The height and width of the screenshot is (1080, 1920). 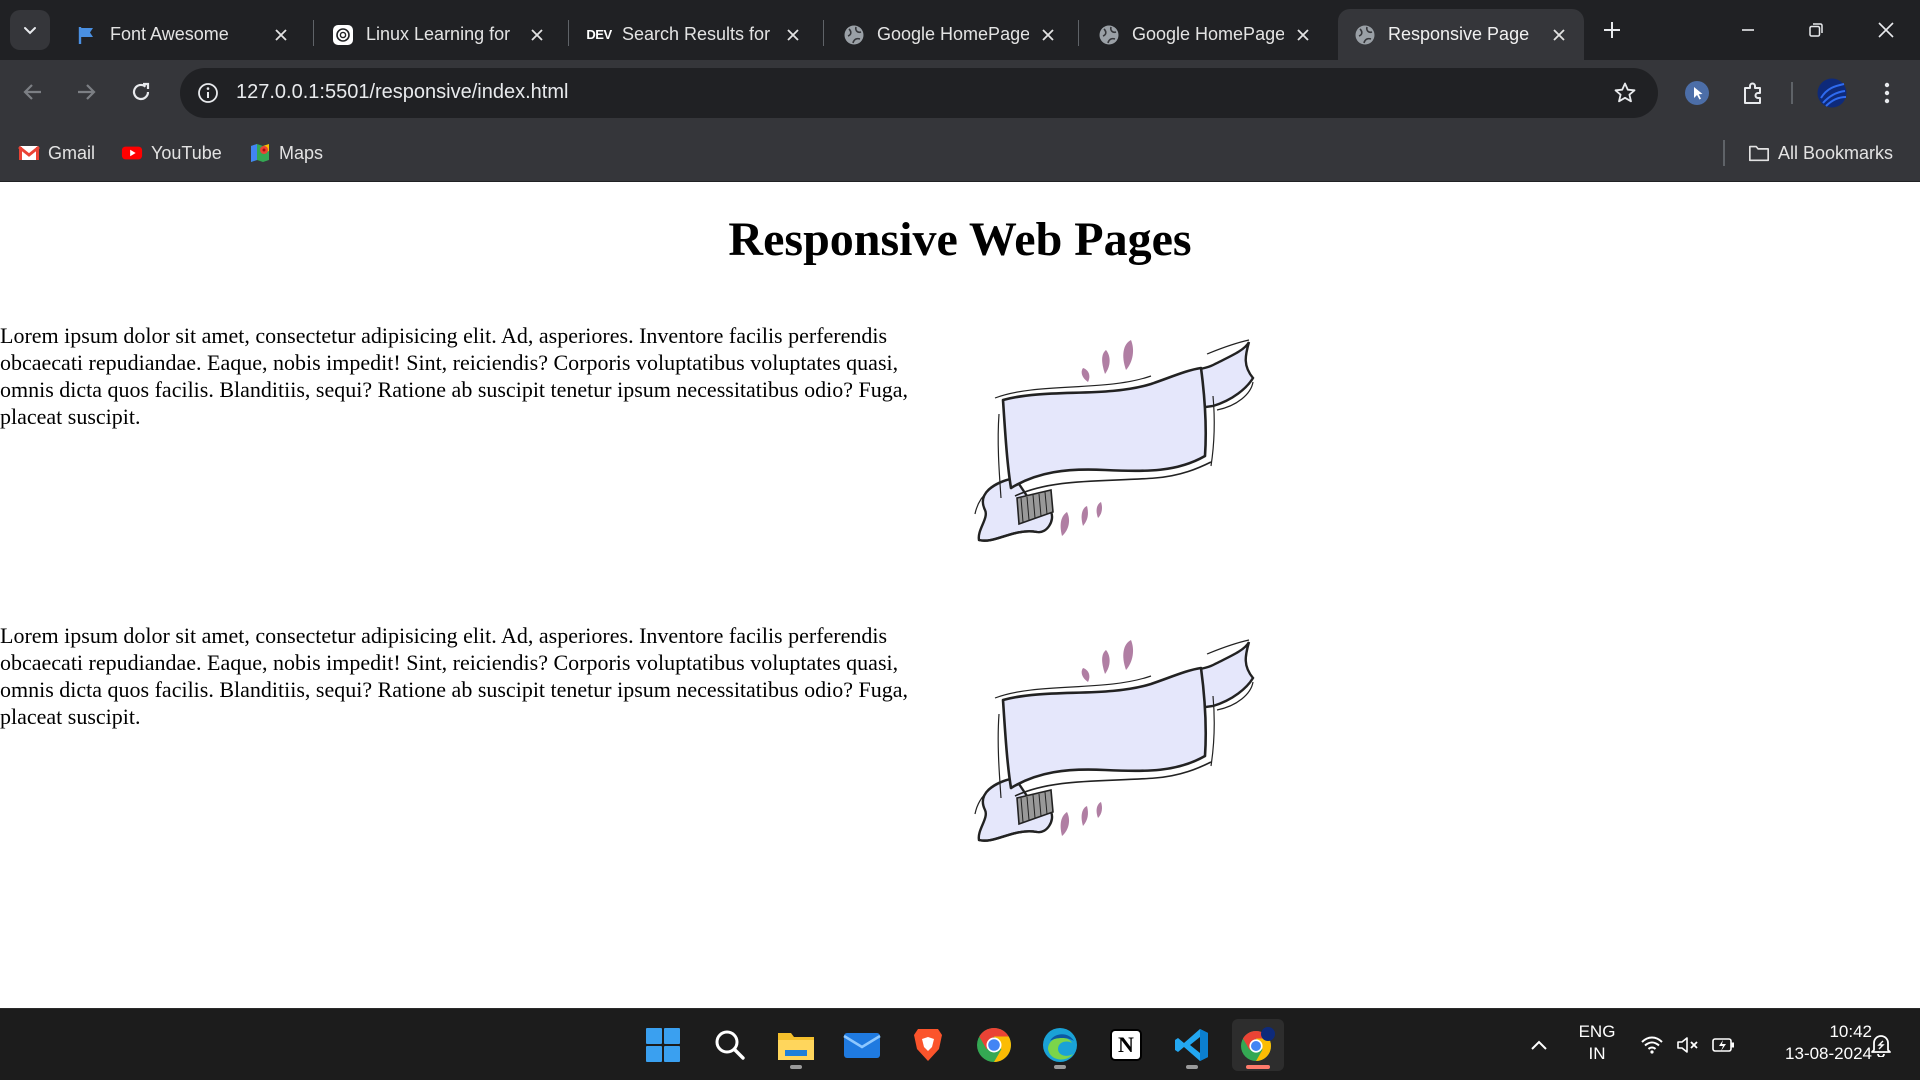 I want to click on system-clock: 10:42 13-08-2024, so click(x=1812, y=1043).